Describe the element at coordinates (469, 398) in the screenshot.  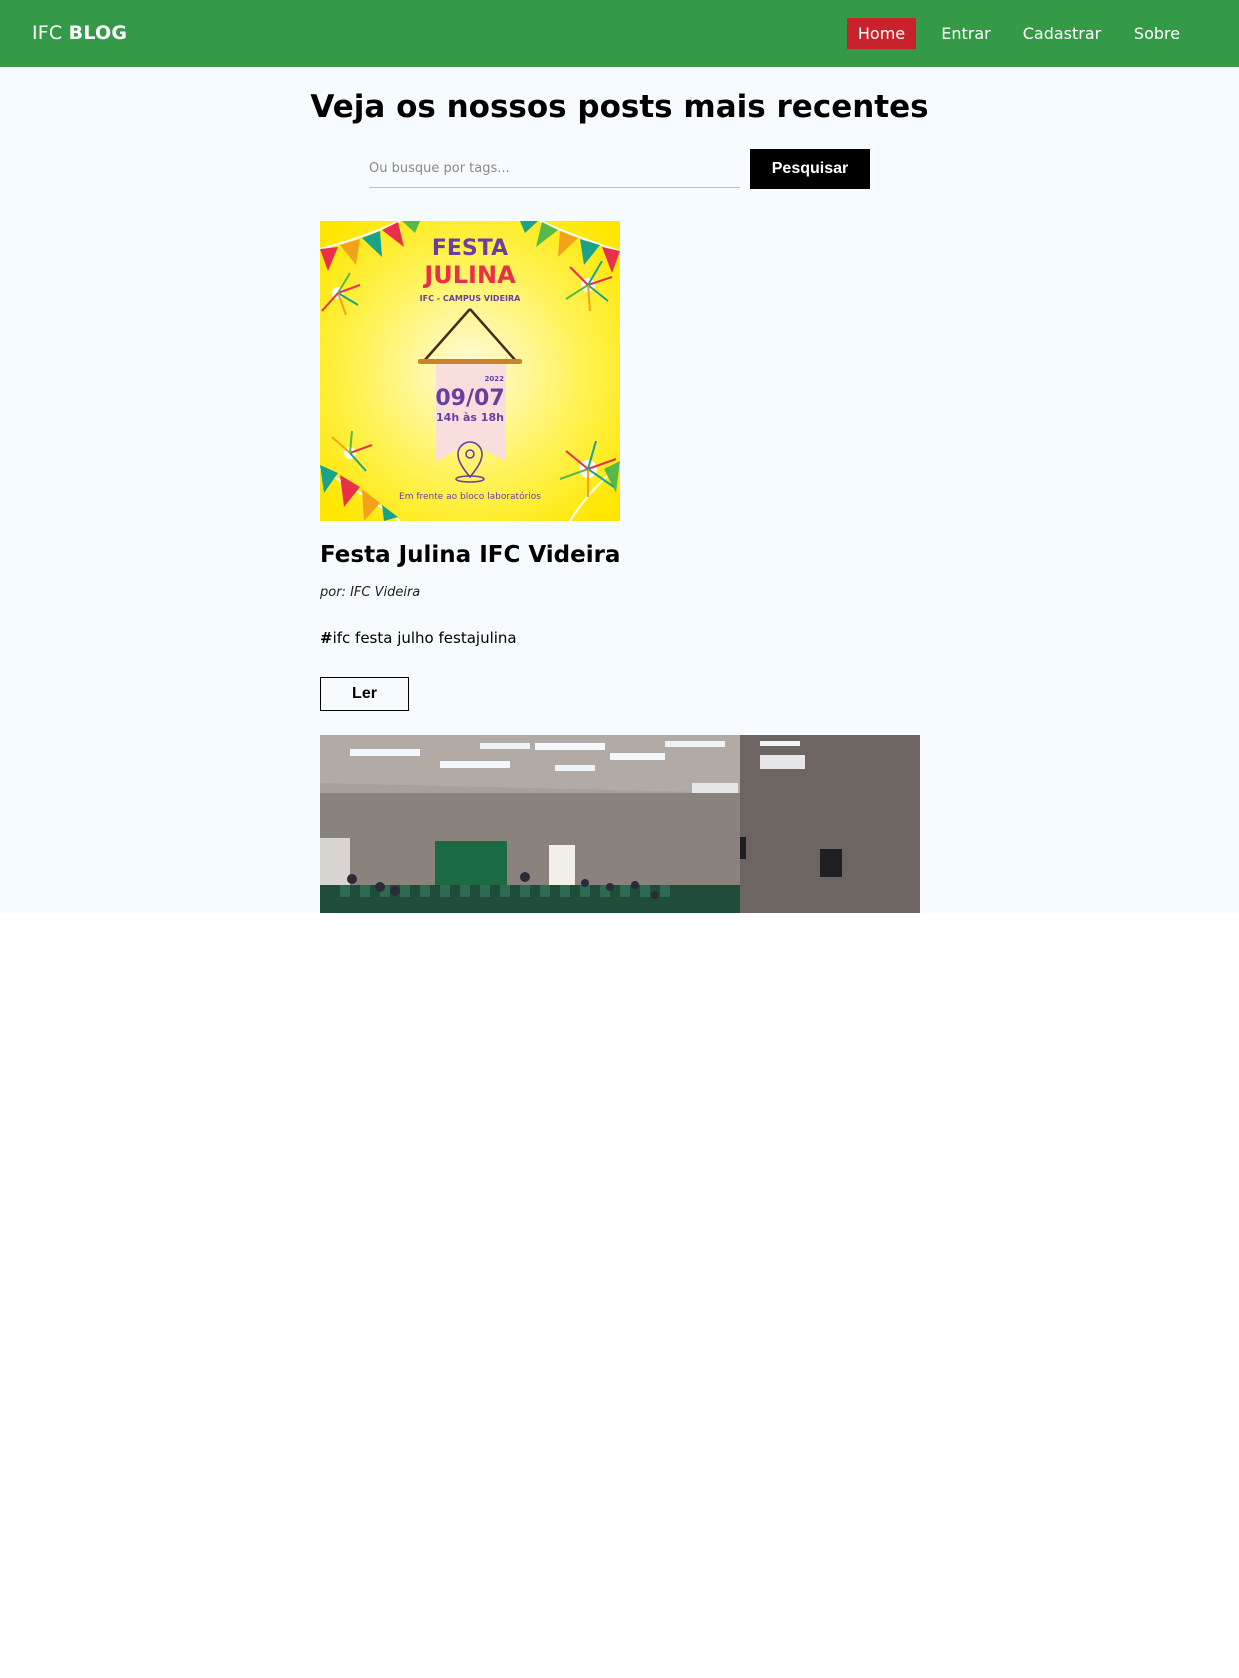
I see `poster-date: 09/07` at that location.